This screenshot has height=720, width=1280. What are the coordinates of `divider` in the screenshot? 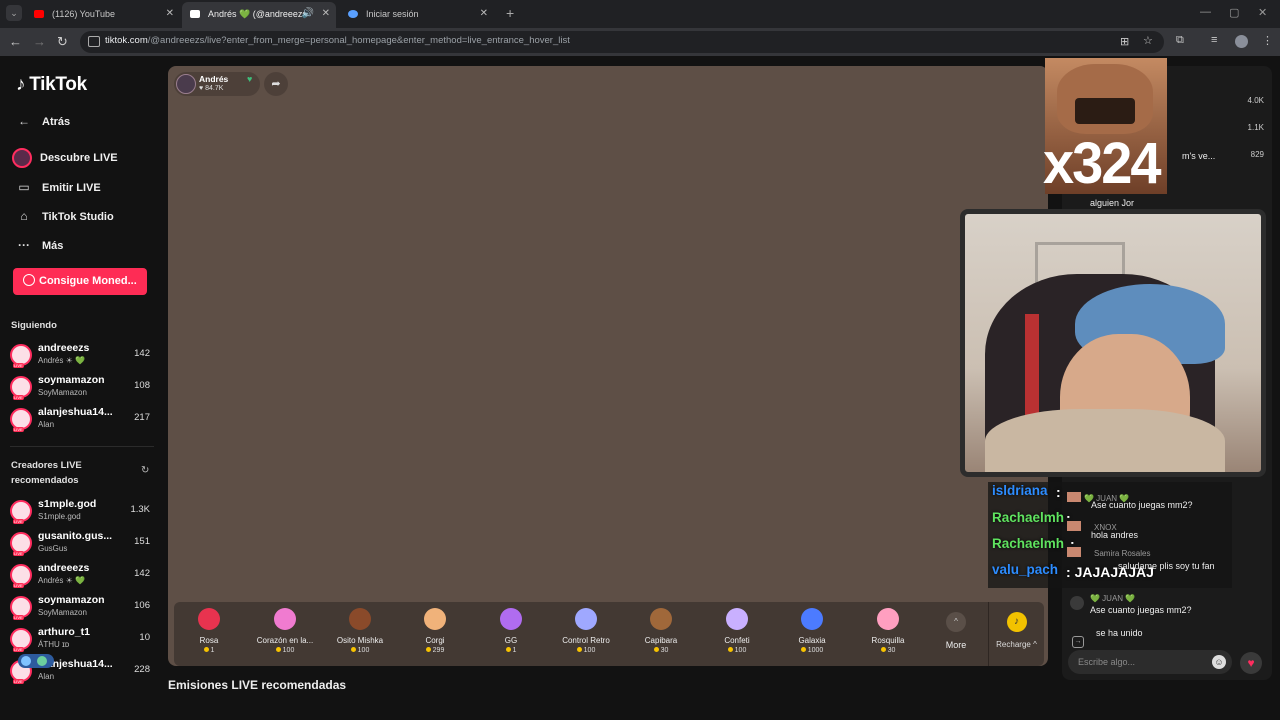 It's located at (82, 446).